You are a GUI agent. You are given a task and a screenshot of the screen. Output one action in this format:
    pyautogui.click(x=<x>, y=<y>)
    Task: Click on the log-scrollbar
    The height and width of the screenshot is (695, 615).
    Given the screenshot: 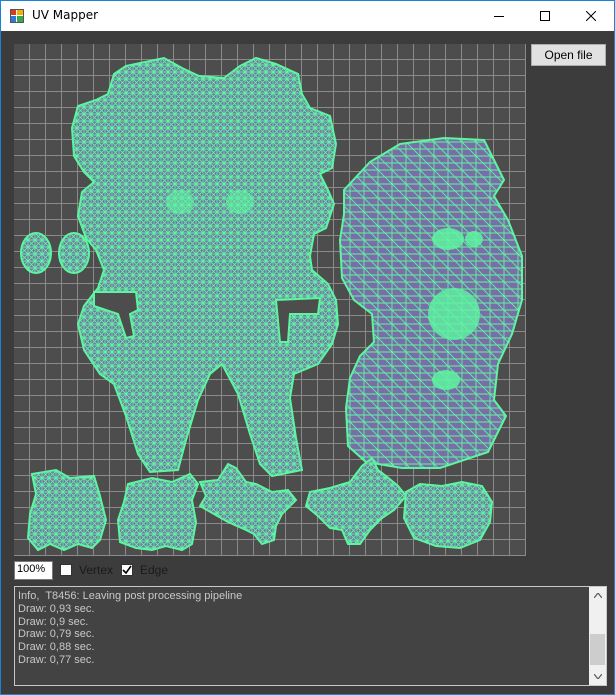 What is the action you would take?
    pyautogui.click(x=597, y=636)
    